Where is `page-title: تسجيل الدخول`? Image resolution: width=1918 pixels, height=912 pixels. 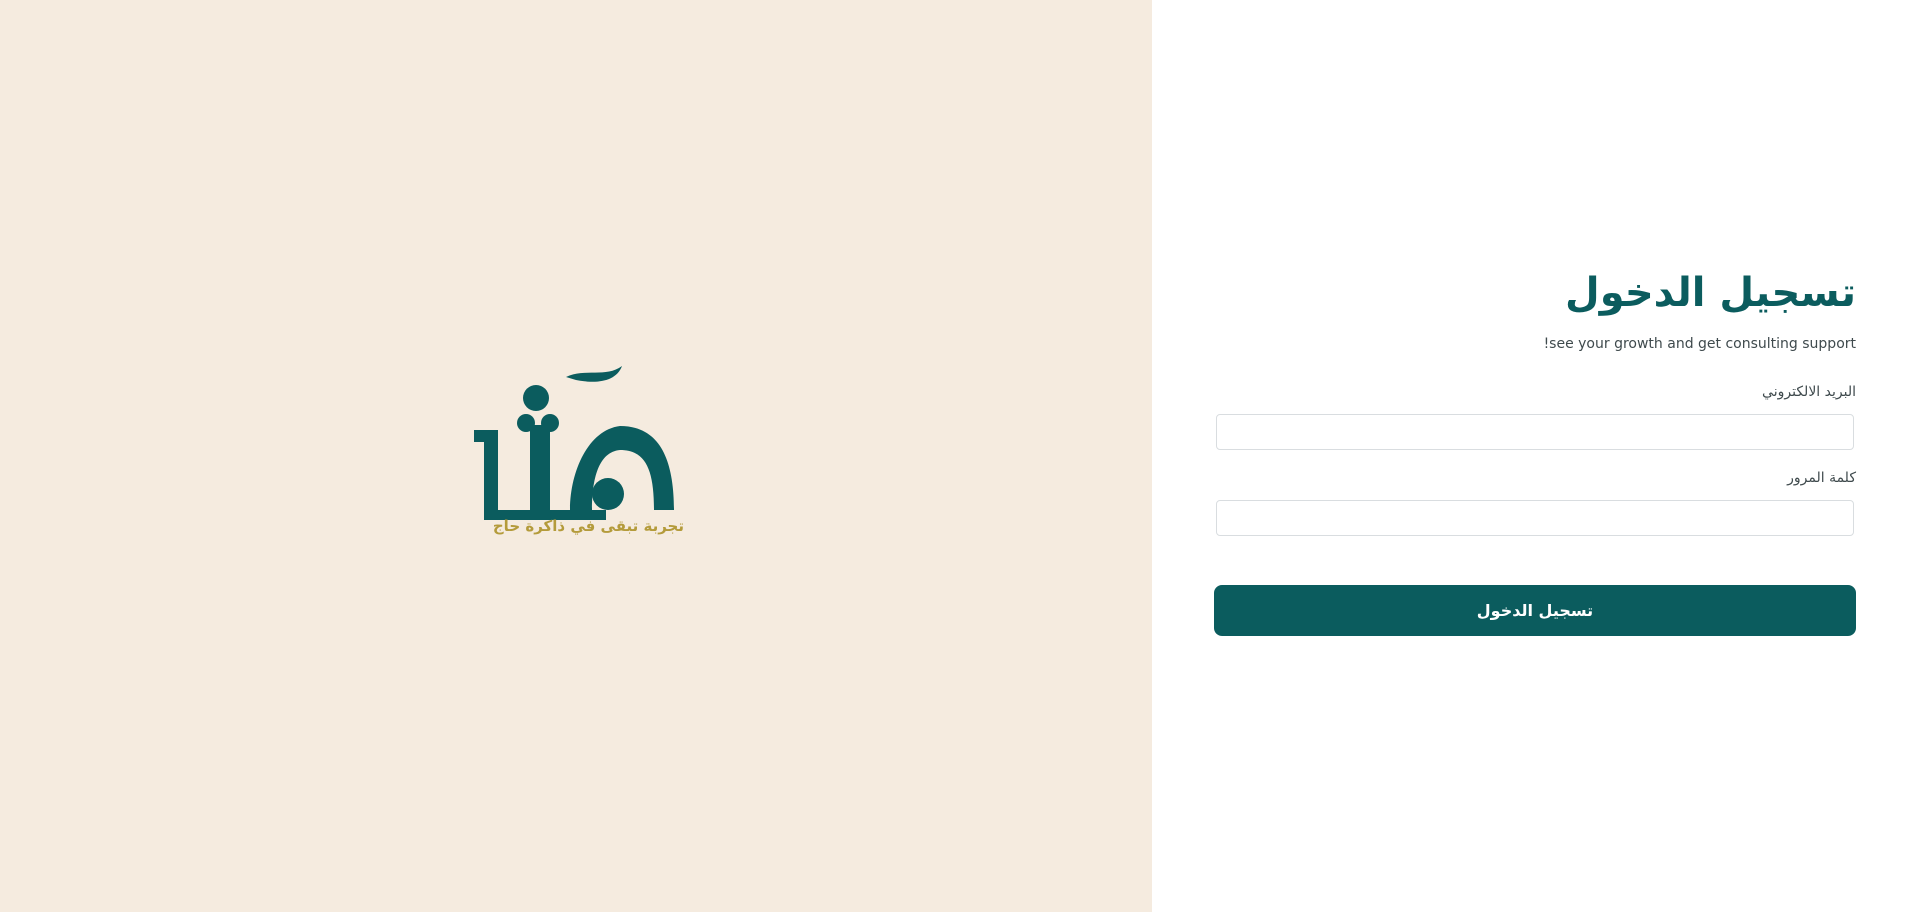 page-title: تسجيل الدخول is located at coordinates (1710, 293).